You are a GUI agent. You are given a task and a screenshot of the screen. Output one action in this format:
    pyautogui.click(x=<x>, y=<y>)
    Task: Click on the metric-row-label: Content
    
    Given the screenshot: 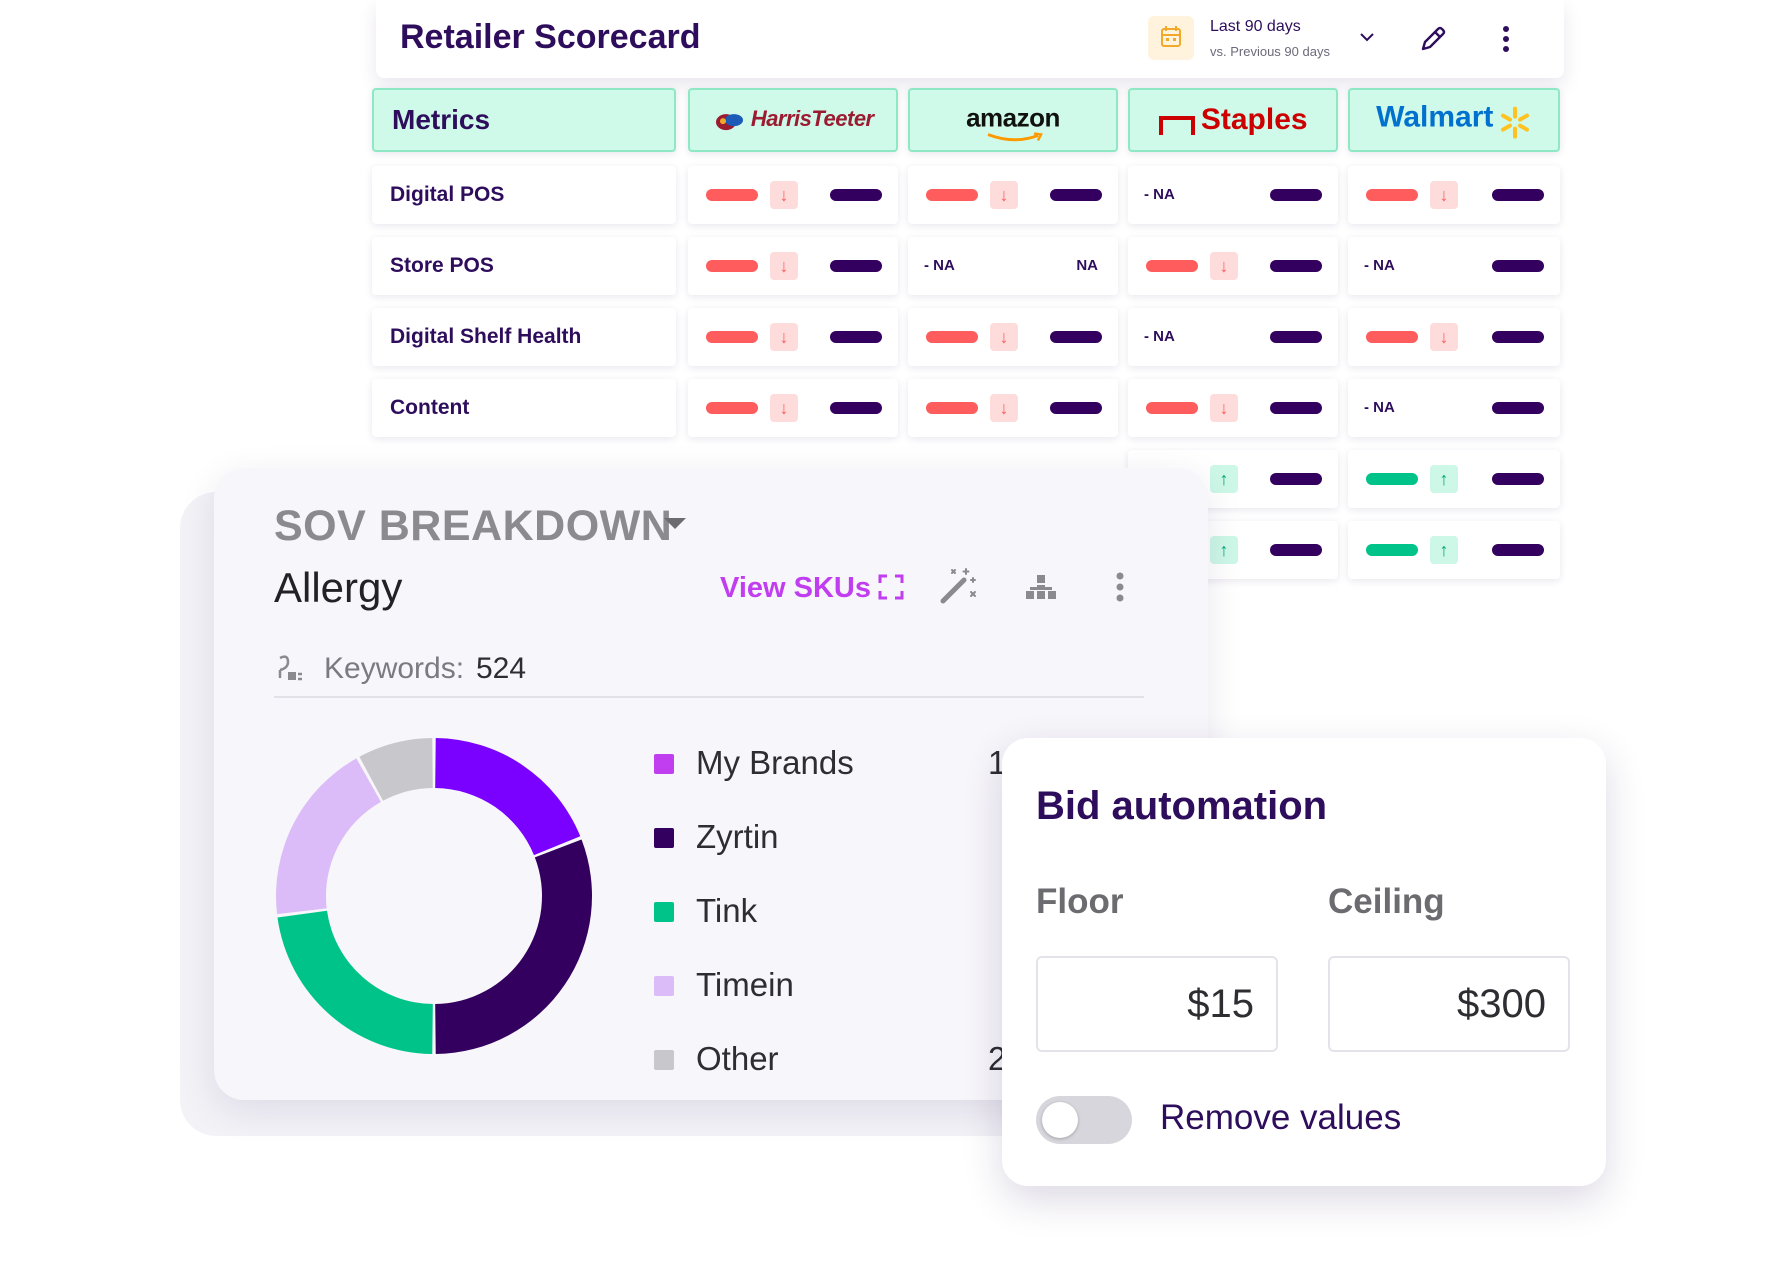 What is the action you would take?
    pyautogui.click(x=524, y=408)
    